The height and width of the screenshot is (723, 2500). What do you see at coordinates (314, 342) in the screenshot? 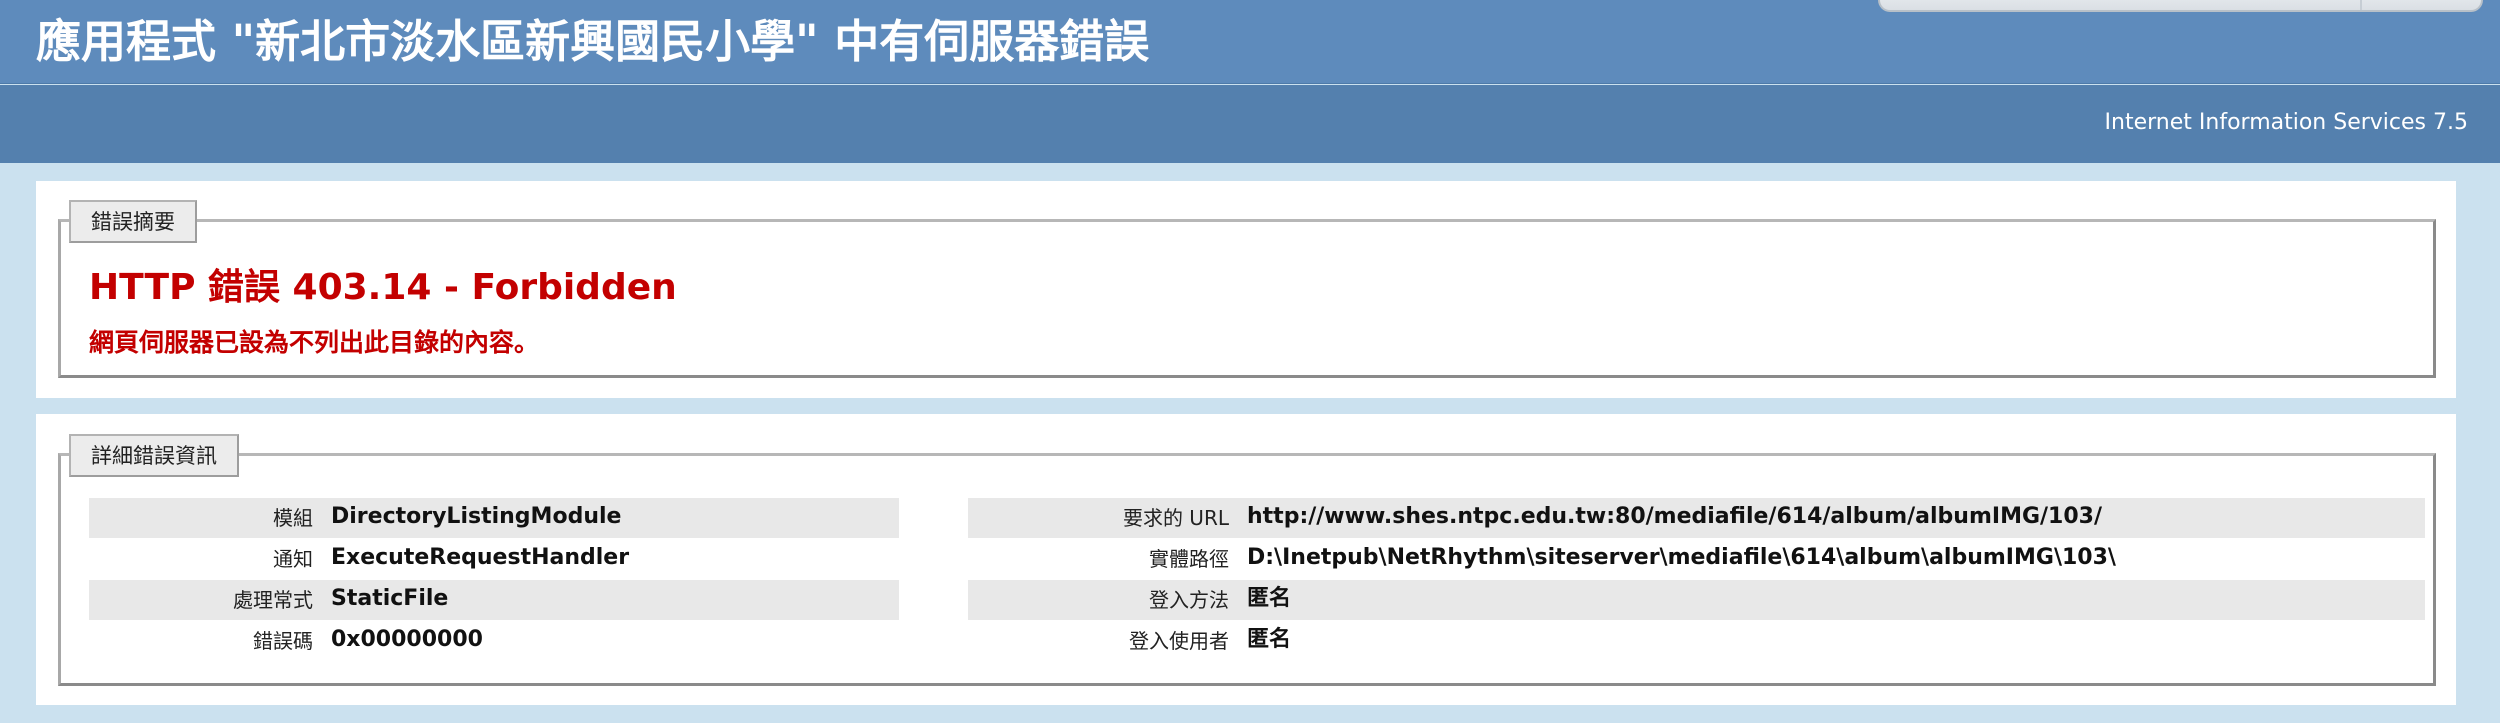
I see `error-message: 網頁伺服器已設為不列出此目錄的內容。` at bounding box center [314, 342].